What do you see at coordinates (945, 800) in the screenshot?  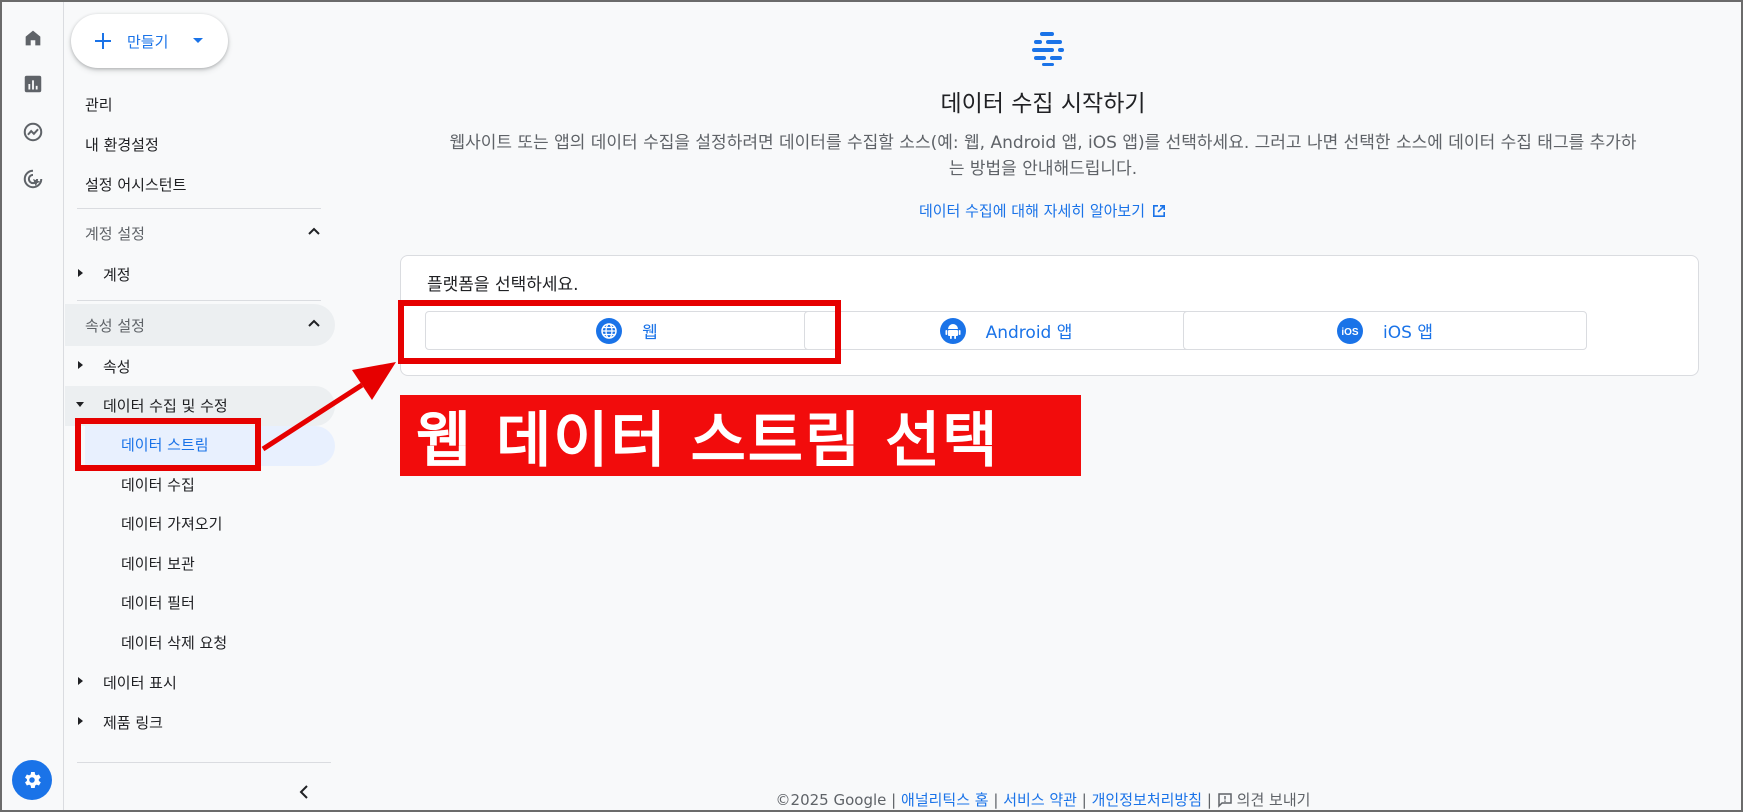 I see `footer-link-analytics-home: 애널리틱스 홈` at bounding box center [945, 800].